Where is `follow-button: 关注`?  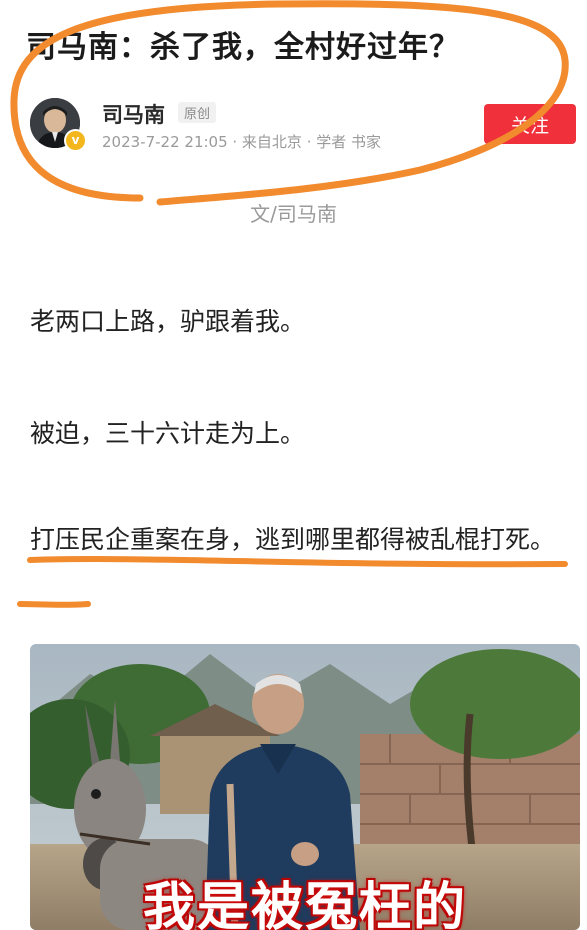 follow-button: 关注 is located at coordinates (530, 124).